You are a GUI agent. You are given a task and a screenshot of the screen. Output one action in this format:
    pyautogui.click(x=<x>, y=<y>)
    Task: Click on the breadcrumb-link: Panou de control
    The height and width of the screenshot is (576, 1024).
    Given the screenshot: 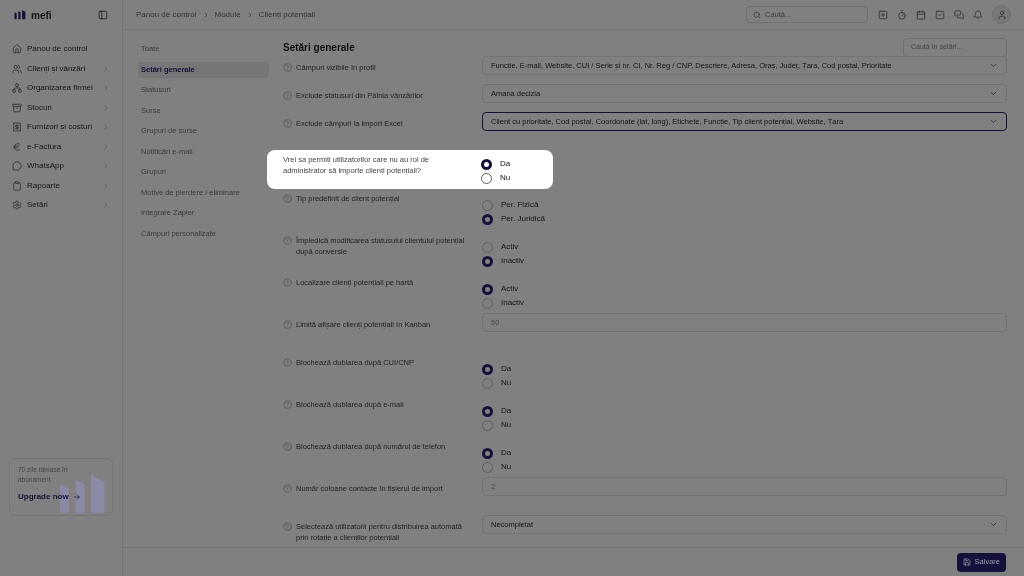 What is the action you would take?
    pyautogui.click(x=166, y=14)
    